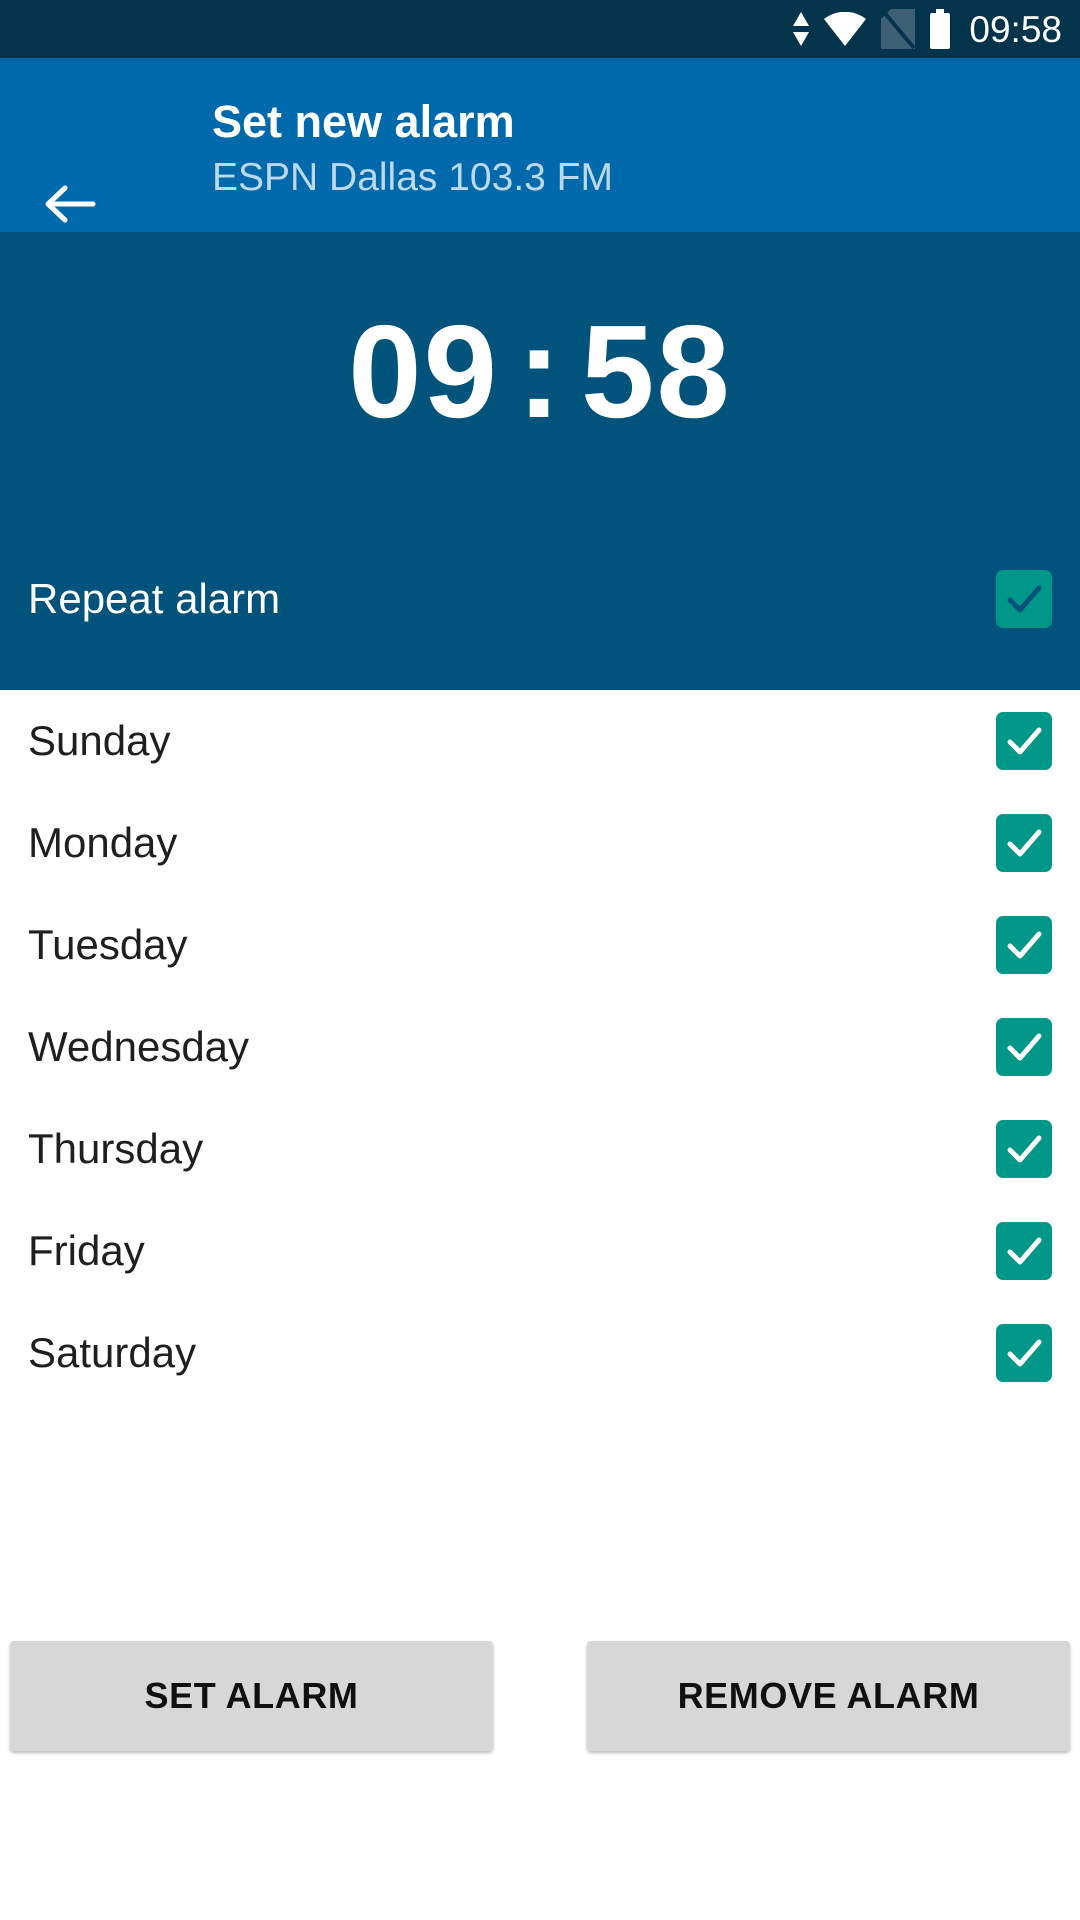  I want to click on wifi-icon, so click(845, 29).